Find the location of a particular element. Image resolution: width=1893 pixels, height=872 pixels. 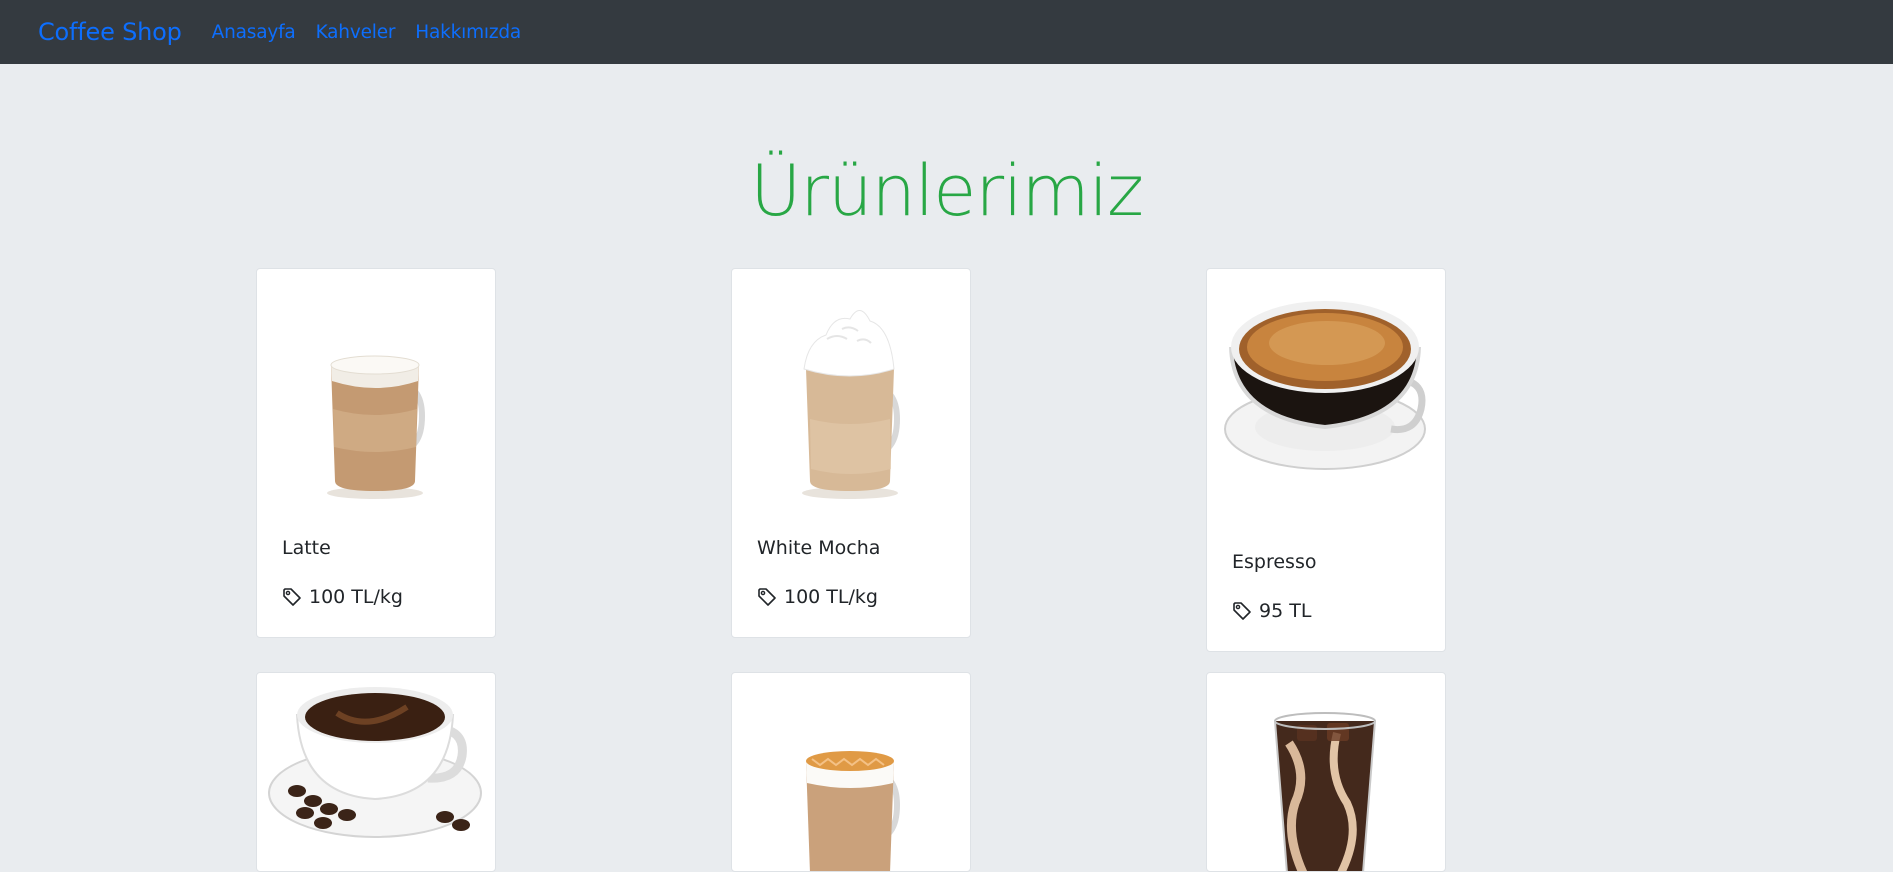

nav-link-anasayfa: Anasayfa is located at coordinates (254, 32).